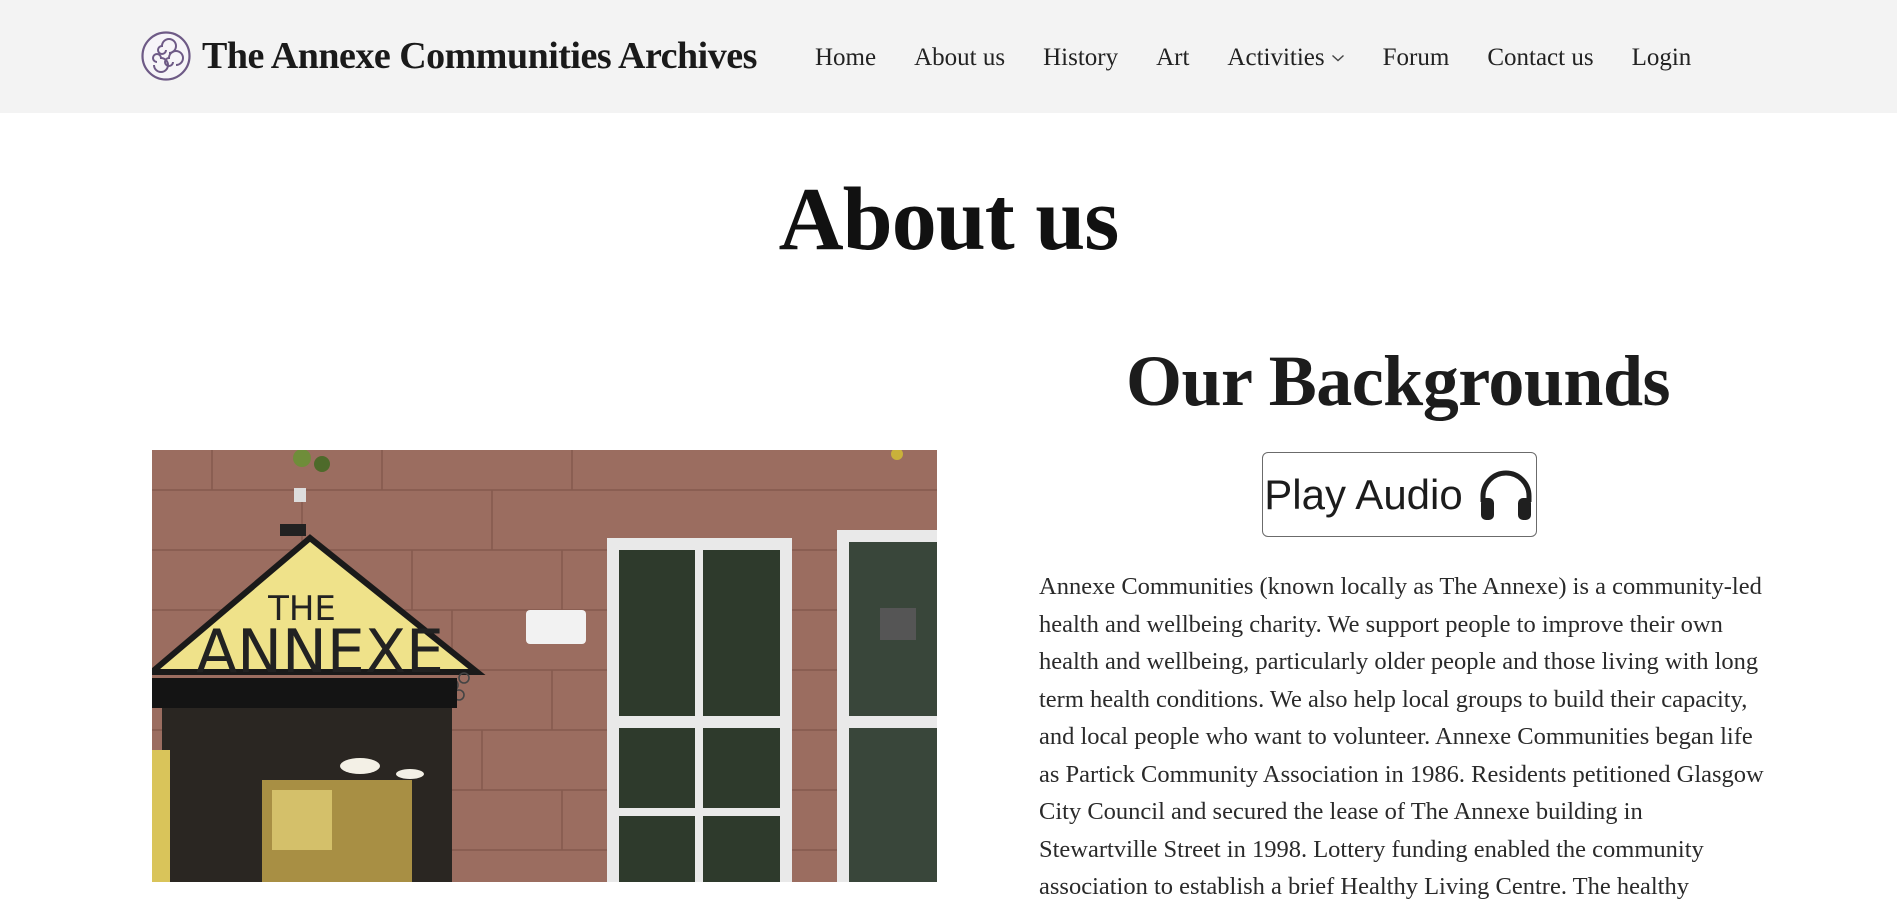 The height and width of the screenshot is (906, 1897). I want to click on nav-activities: Activities, so click(1285, 58).